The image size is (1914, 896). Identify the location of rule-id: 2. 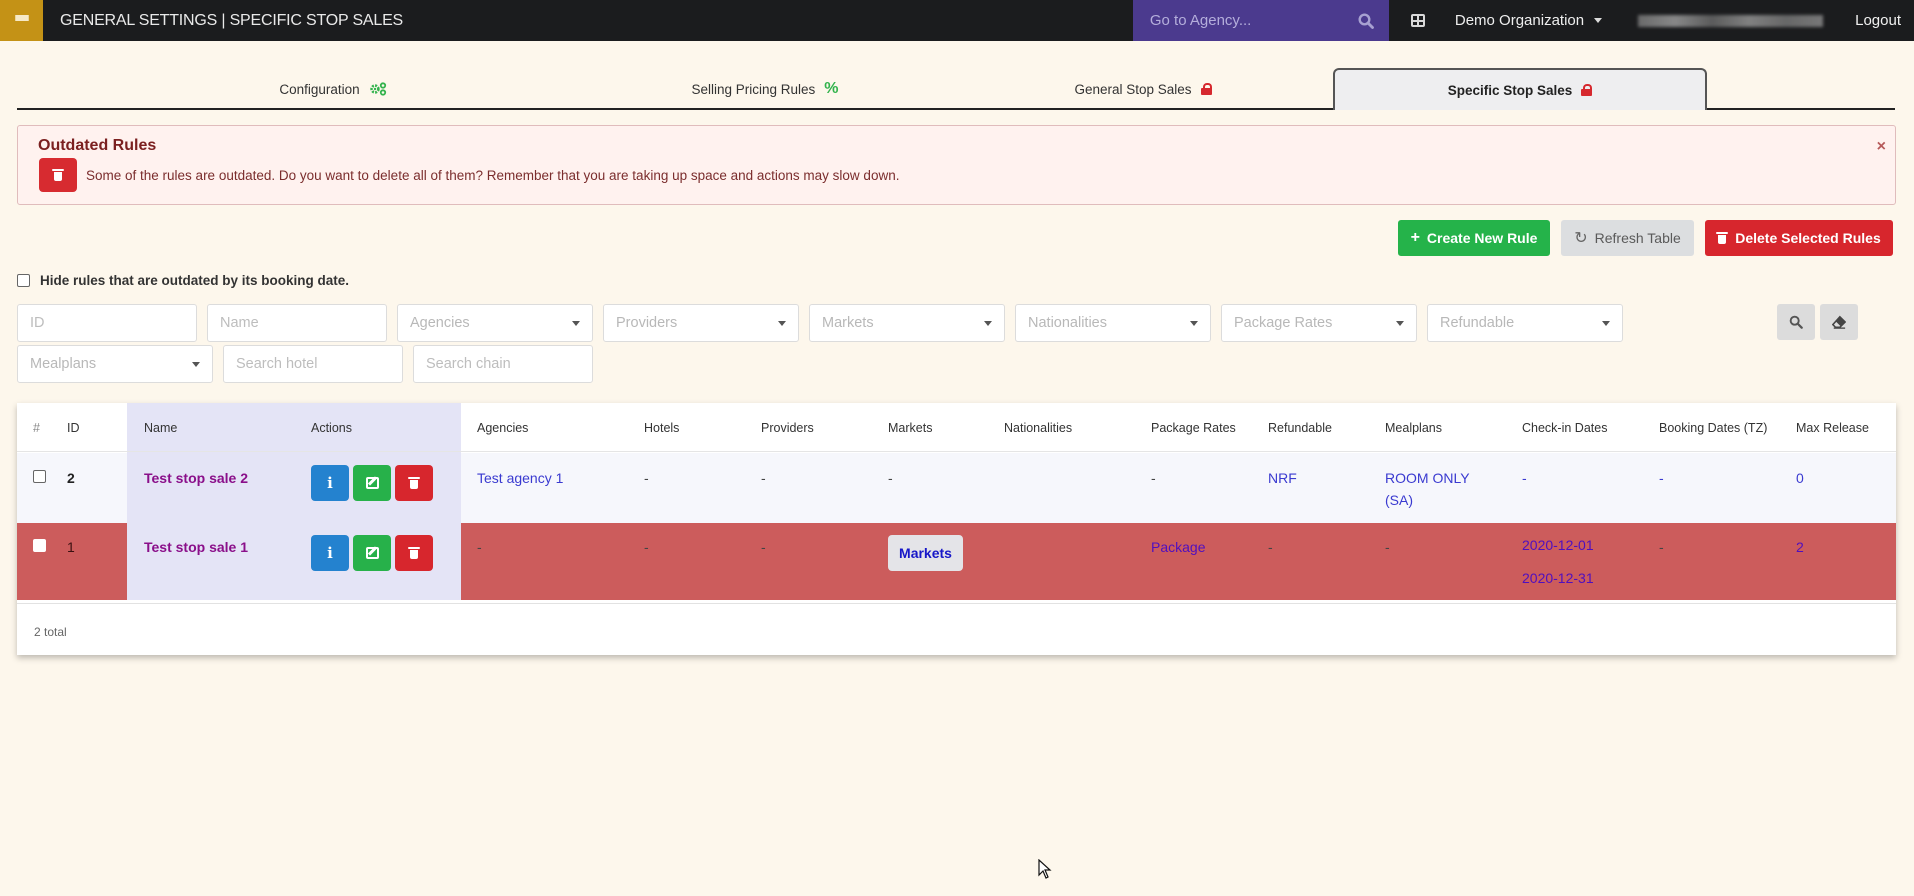
(71, 478).